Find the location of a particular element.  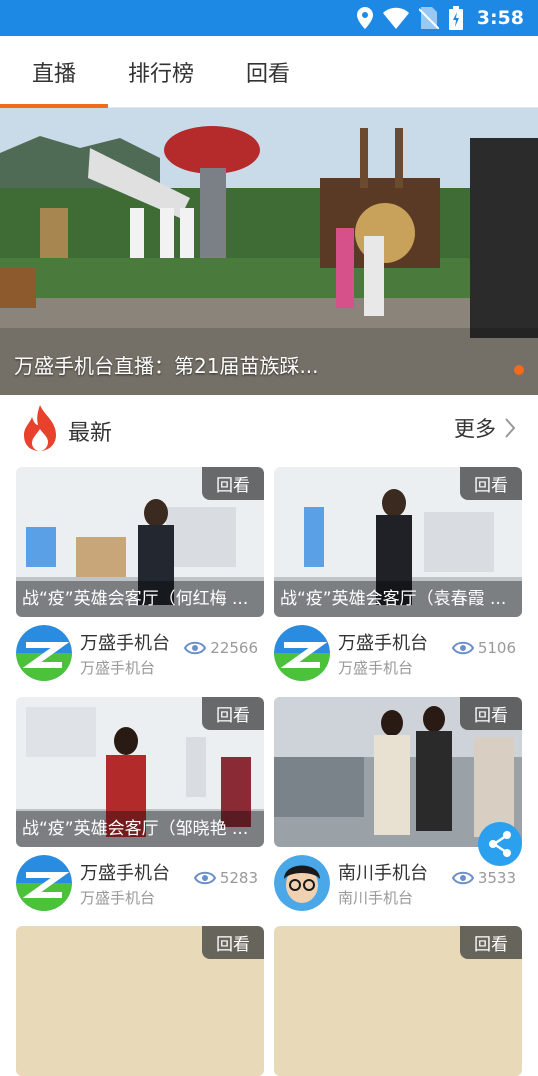

tab-replay: 回看 is located at coordinates (268, 72).